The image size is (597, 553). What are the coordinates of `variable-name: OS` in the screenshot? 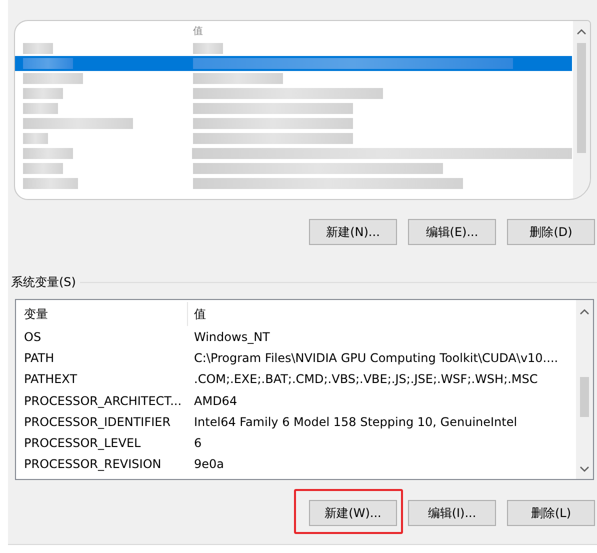 It's located at (32, 337).